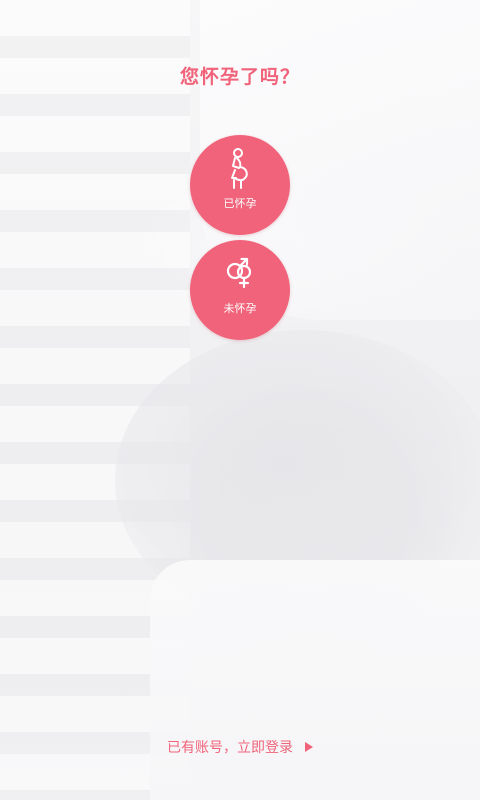 The width and height of the screenshot is (480, 800). Describe the element at coordinates (230, 748) in the screenshot. I see `login-link-text: 已有账号，立即登录` at that location.